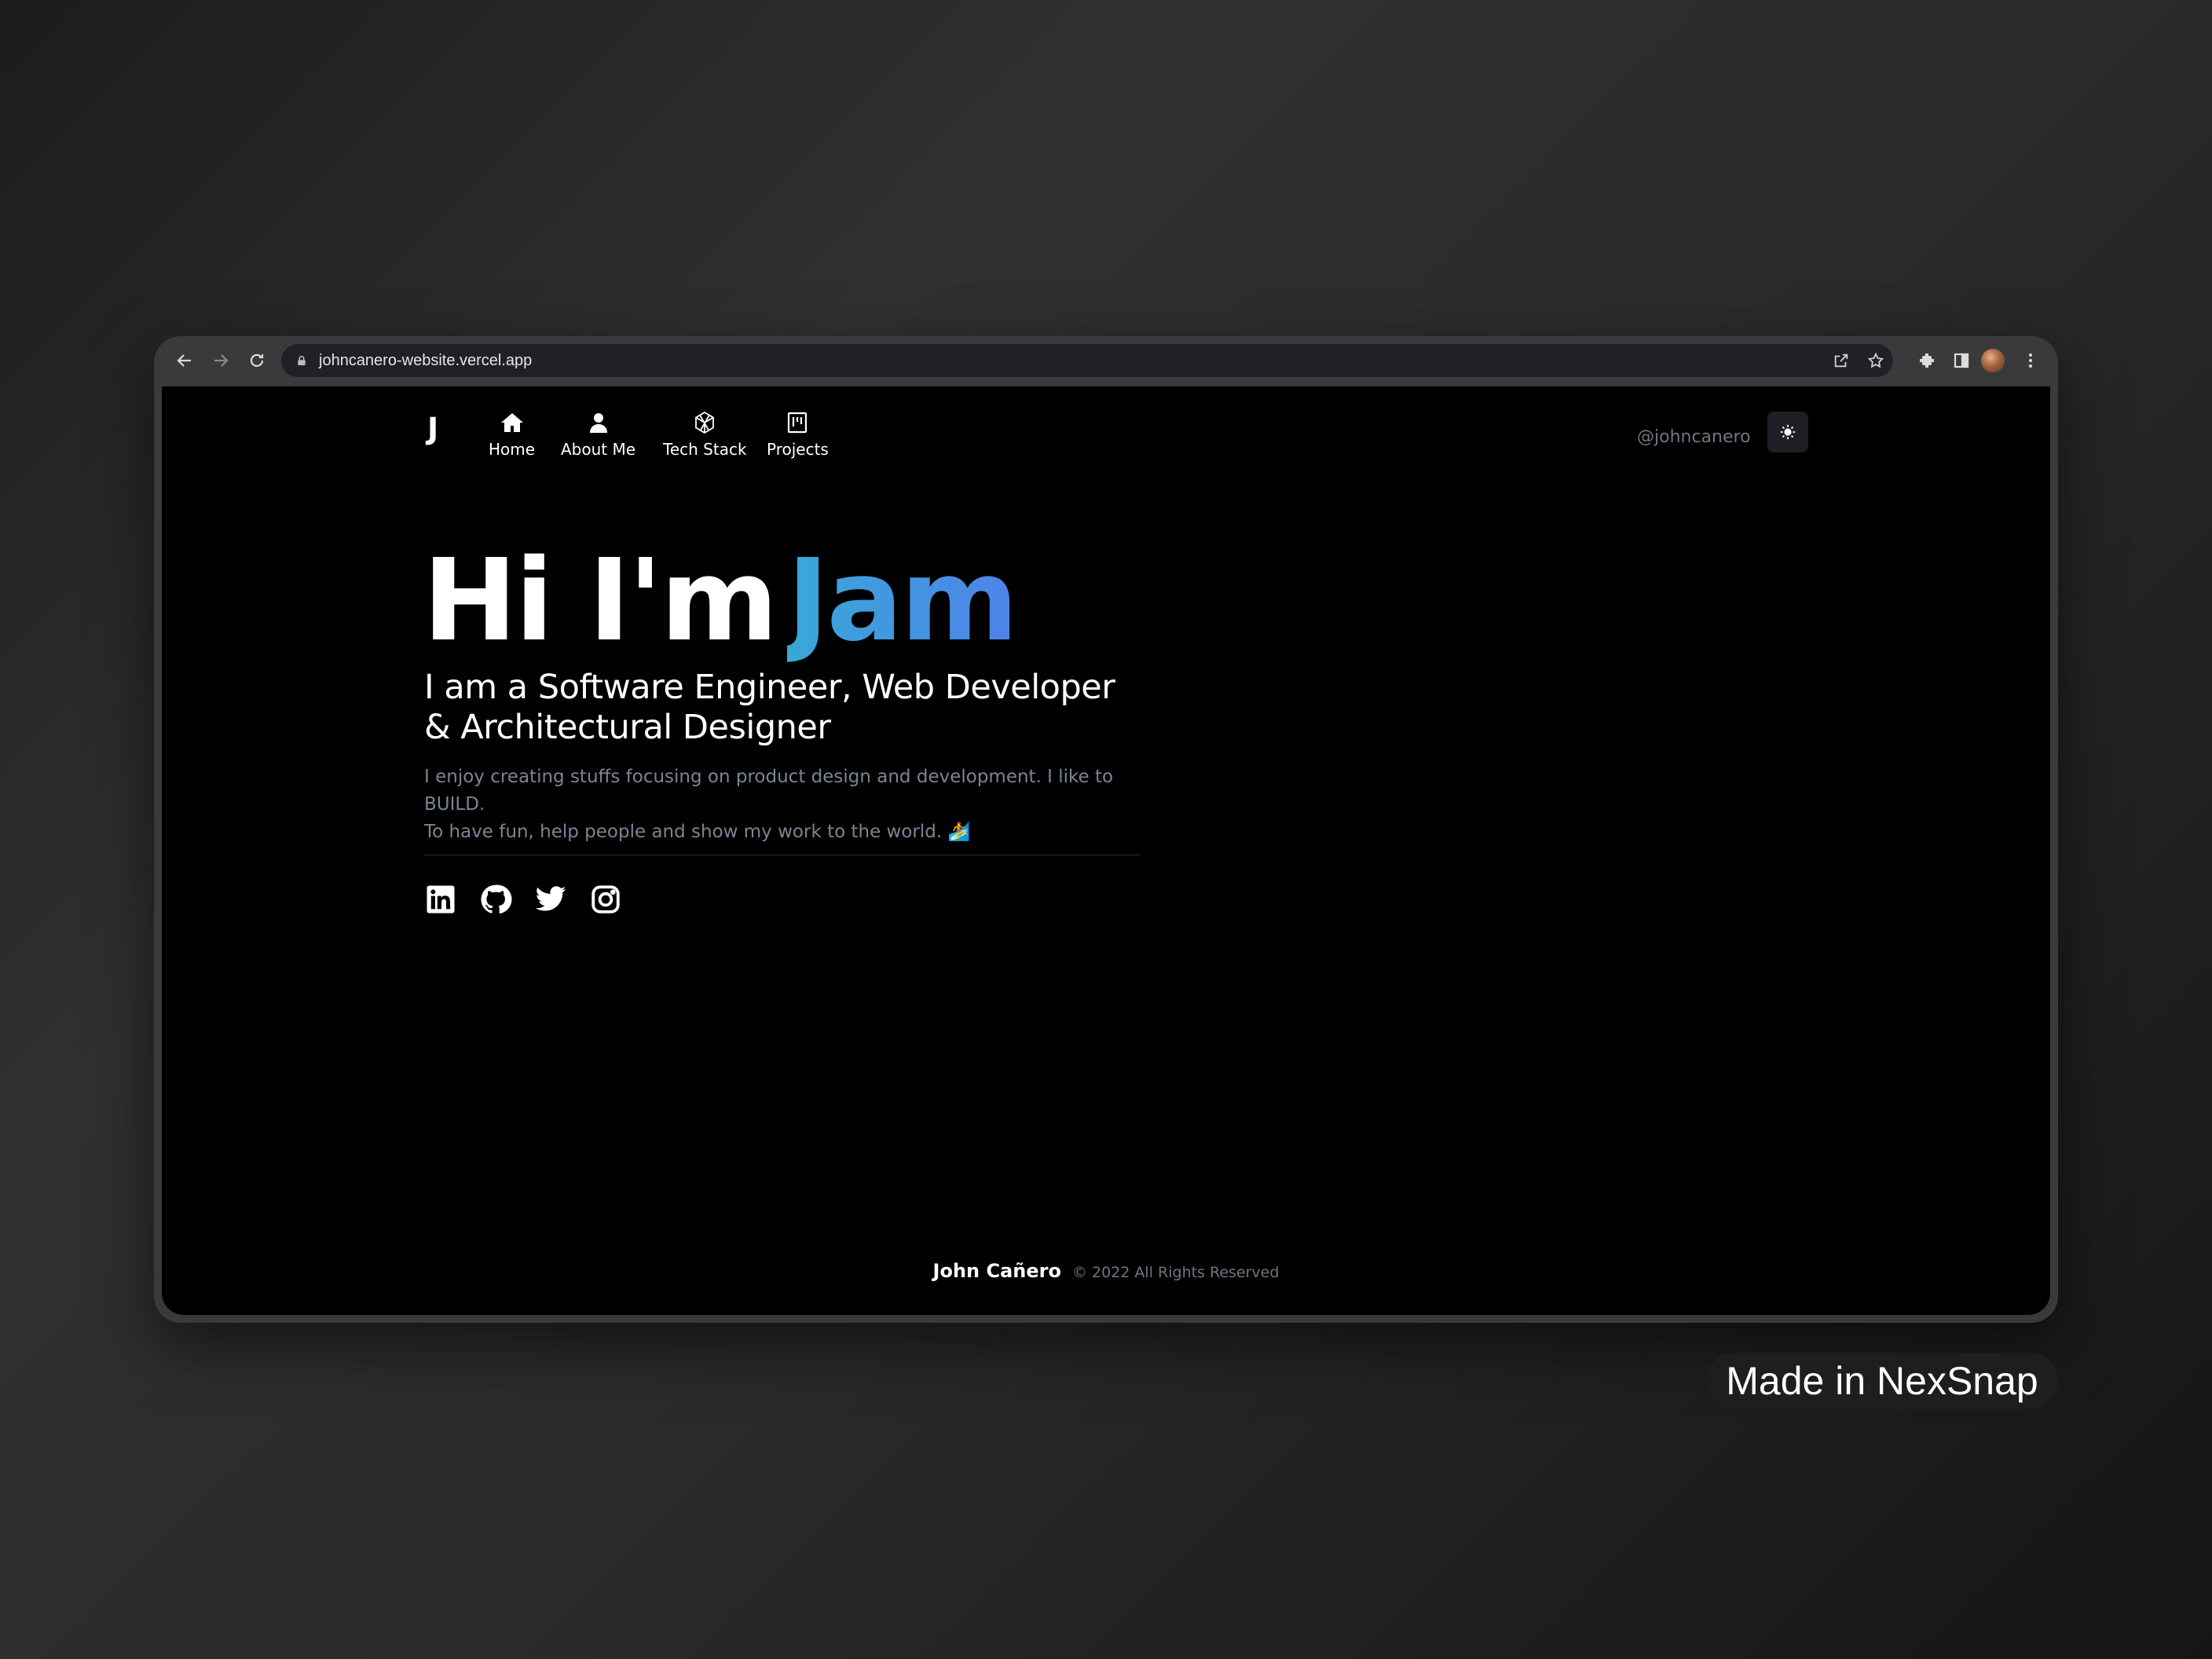  I want to click on nav-item-about-me: About Me, so click(598, 434).